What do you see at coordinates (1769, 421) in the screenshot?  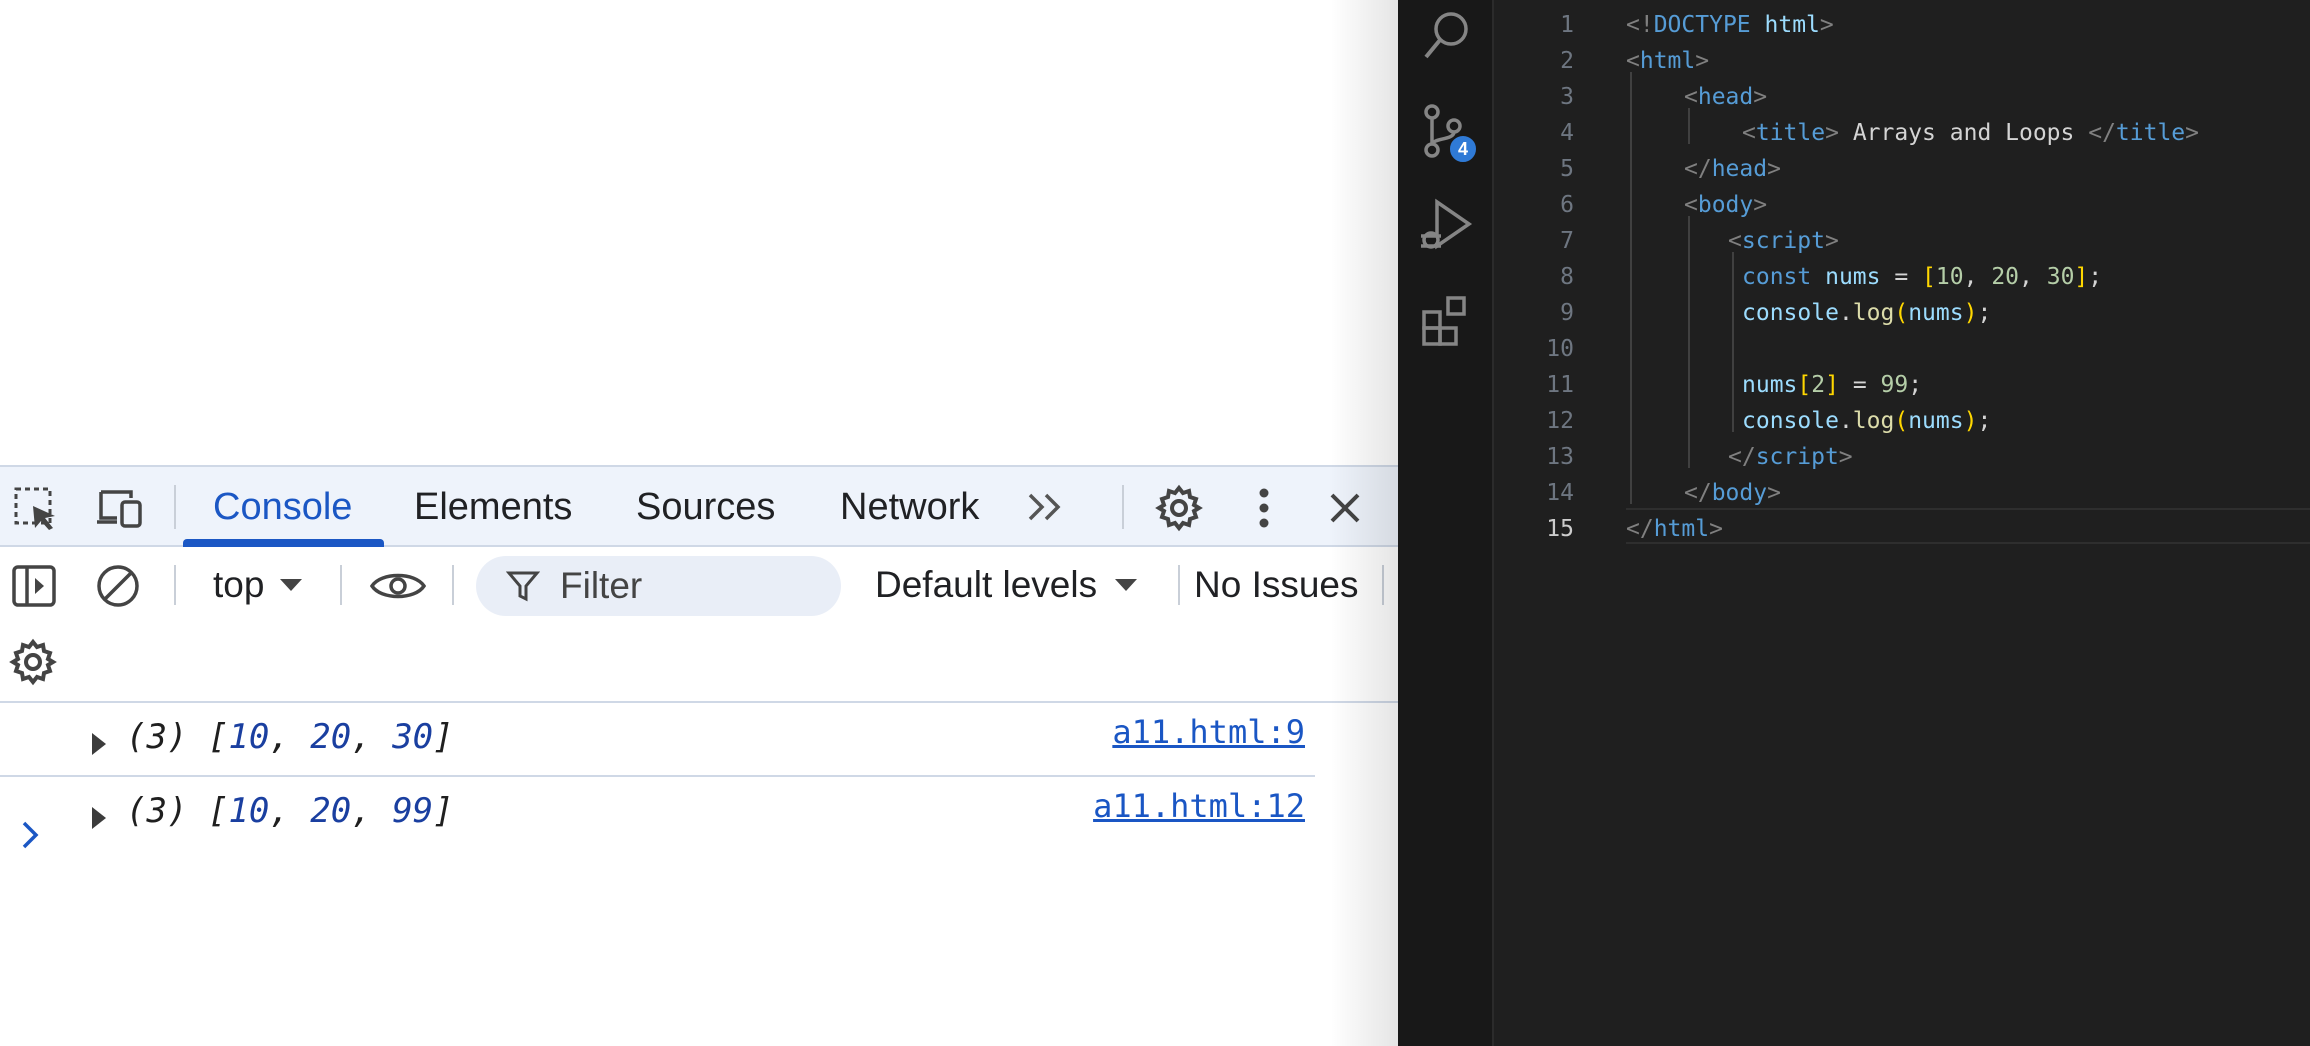 I see `code-line: 12 console.log(nums);` at bounding box center [1769, 421].